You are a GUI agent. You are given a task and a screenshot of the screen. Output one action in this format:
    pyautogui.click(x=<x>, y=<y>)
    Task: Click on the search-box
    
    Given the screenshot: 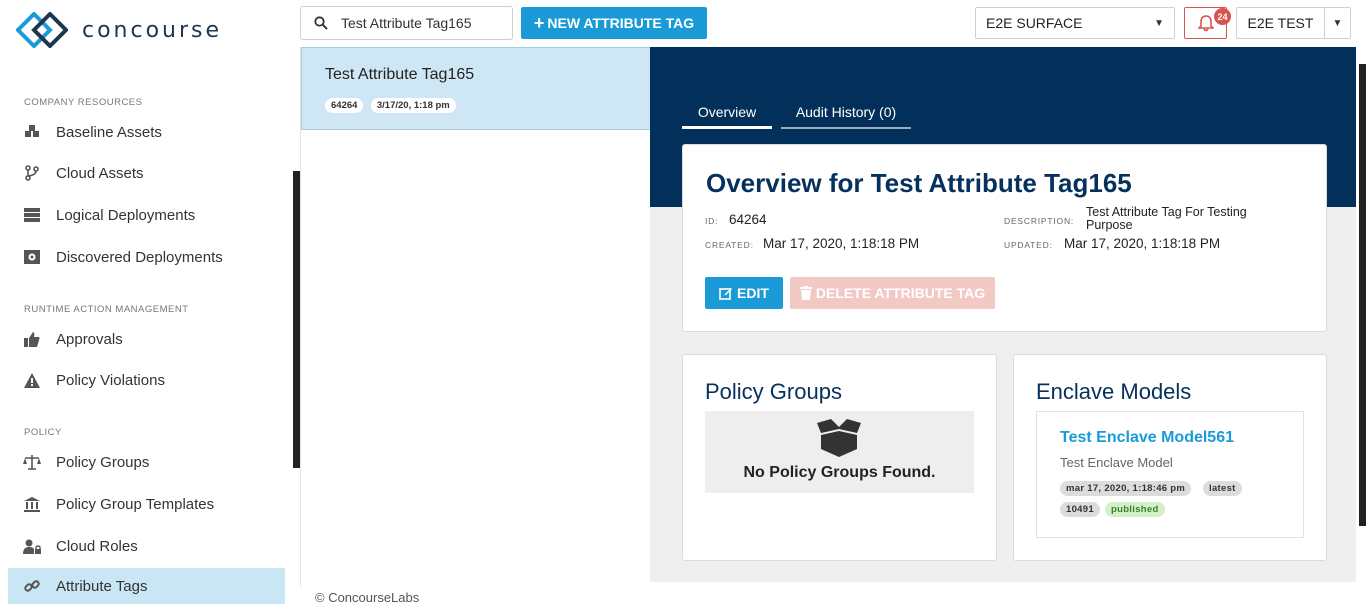 What is the action you would take?
    pyautogui.click(x=406, y=23)
    